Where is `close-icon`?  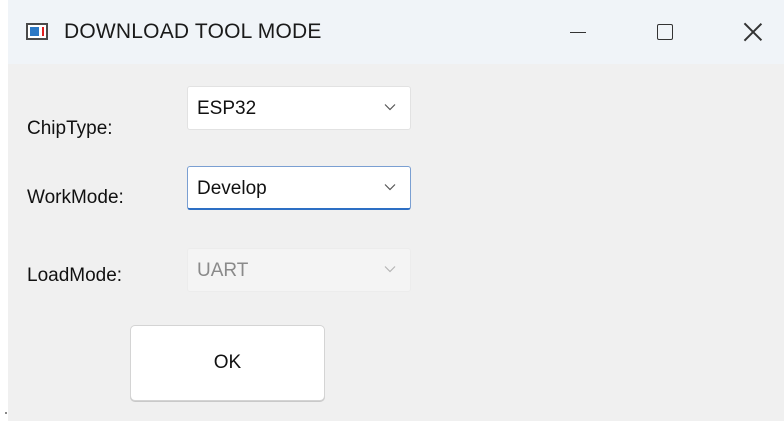 close-icon is located at coordinates (753, 32).